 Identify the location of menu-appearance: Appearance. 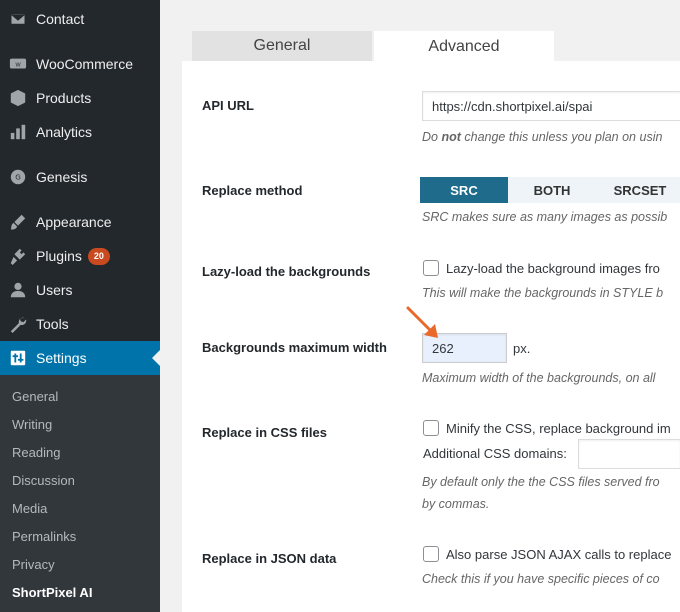
(80, 222).